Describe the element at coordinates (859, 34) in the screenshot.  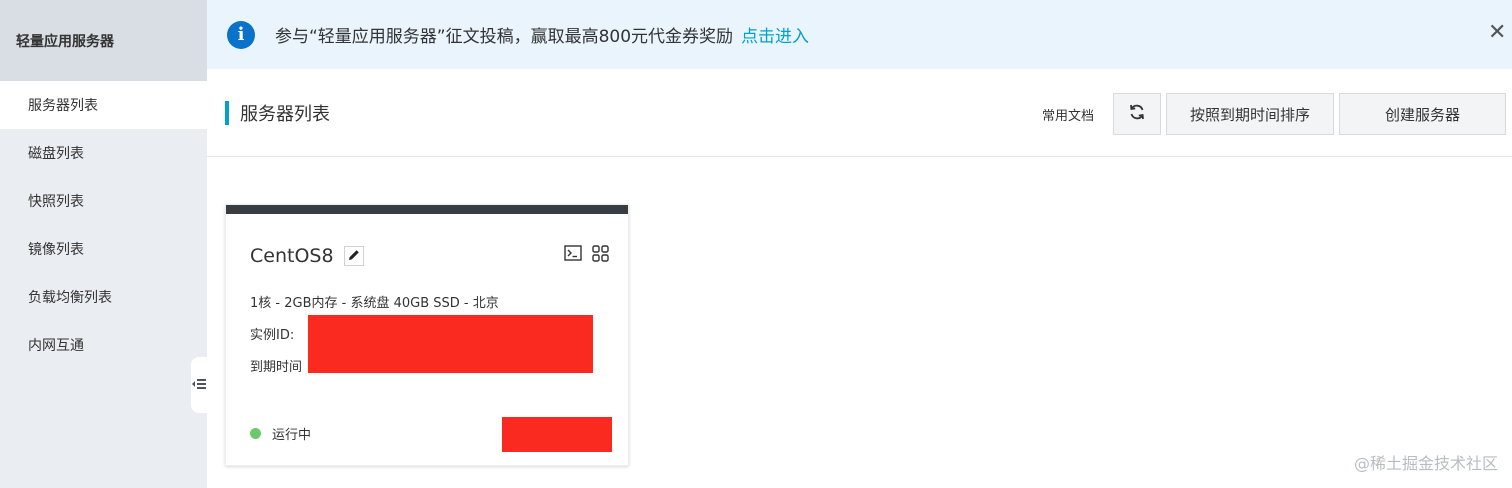
I see `notice-banner: i 参与“轻量应用服务器”征文投稿，赢取最高800元代金券奖励 点击进入 ✕` at that location.